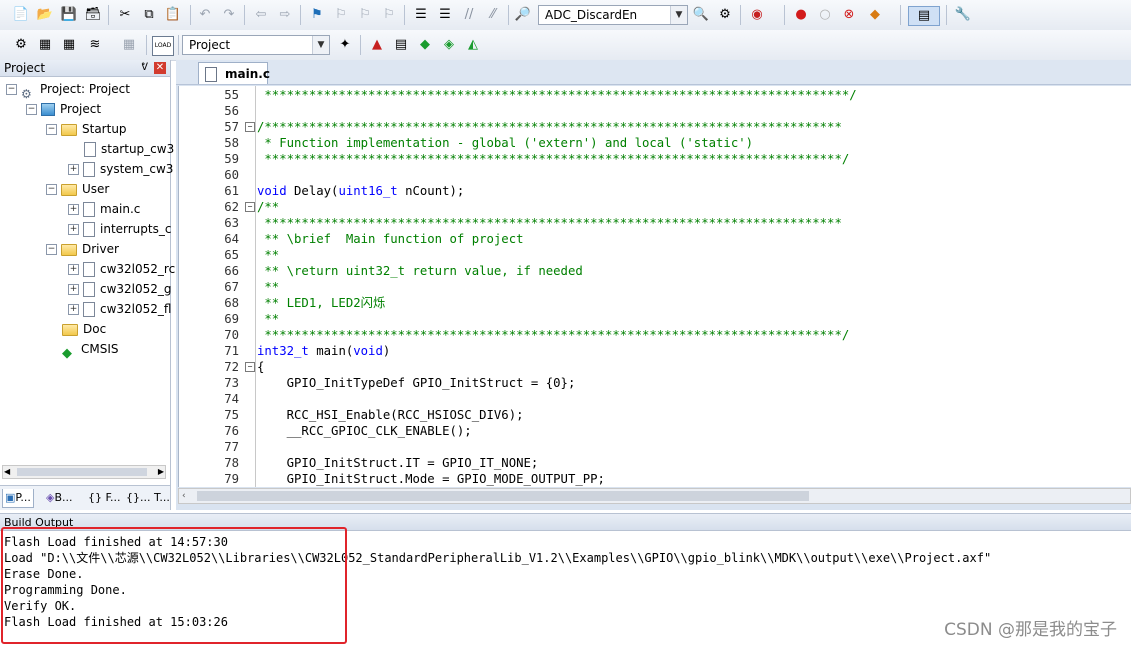 The height and width of the screenshot is (647, 1131). I want to click on tree-item-folder: Doc, so click(84, 329).